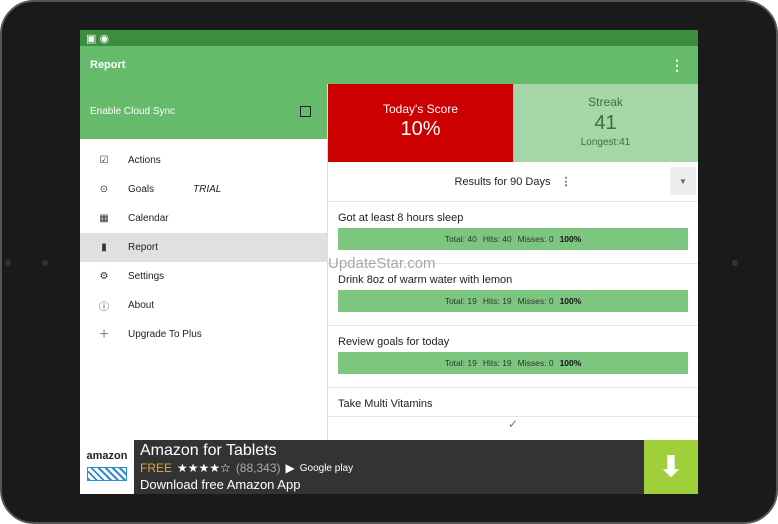  I want to click on sidebar-item-report: ▮ Report, so click(203, 247).